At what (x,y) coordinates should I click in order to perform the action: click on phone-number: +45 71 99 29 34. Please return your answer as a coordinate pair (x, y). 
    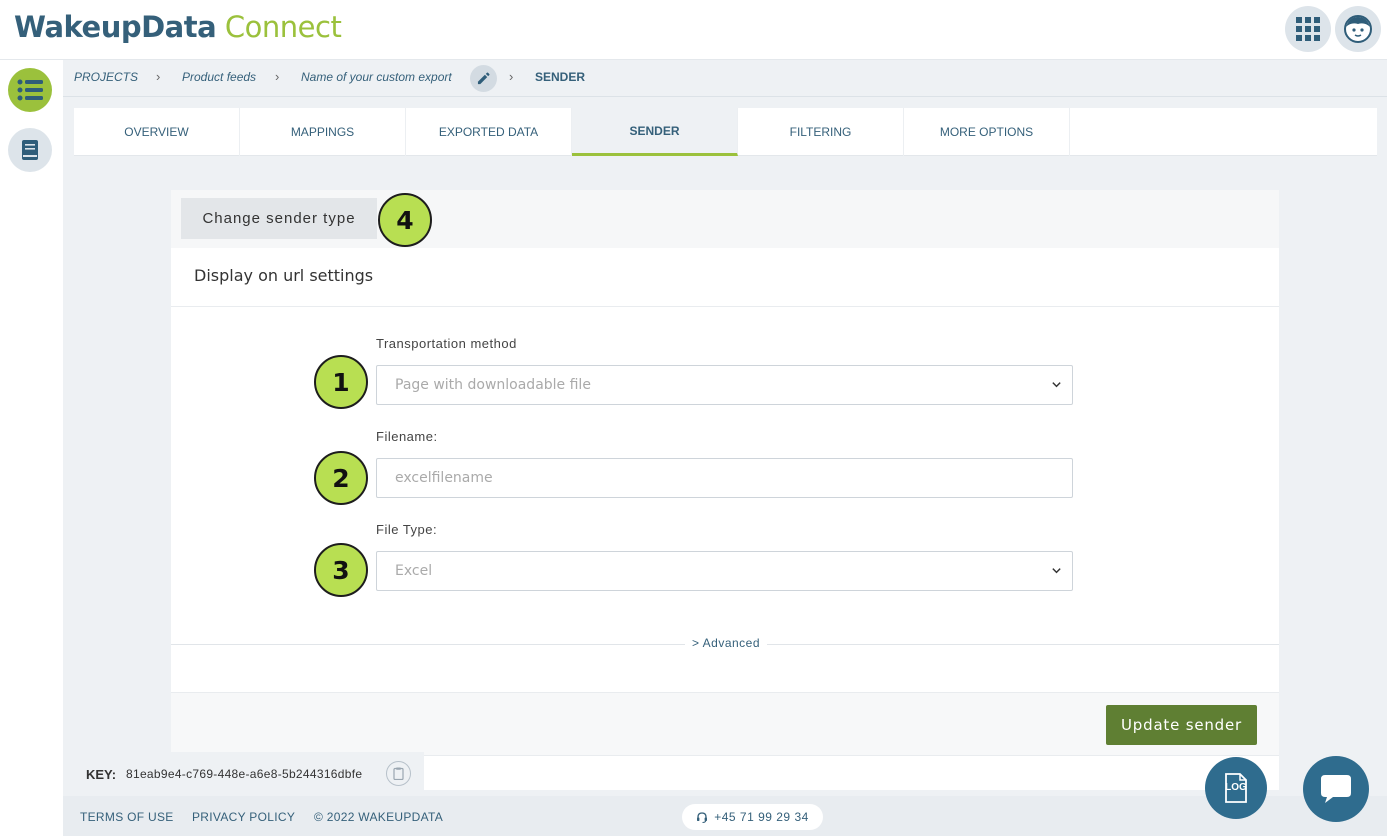
    Looking at the image, I should click on (761, 817).